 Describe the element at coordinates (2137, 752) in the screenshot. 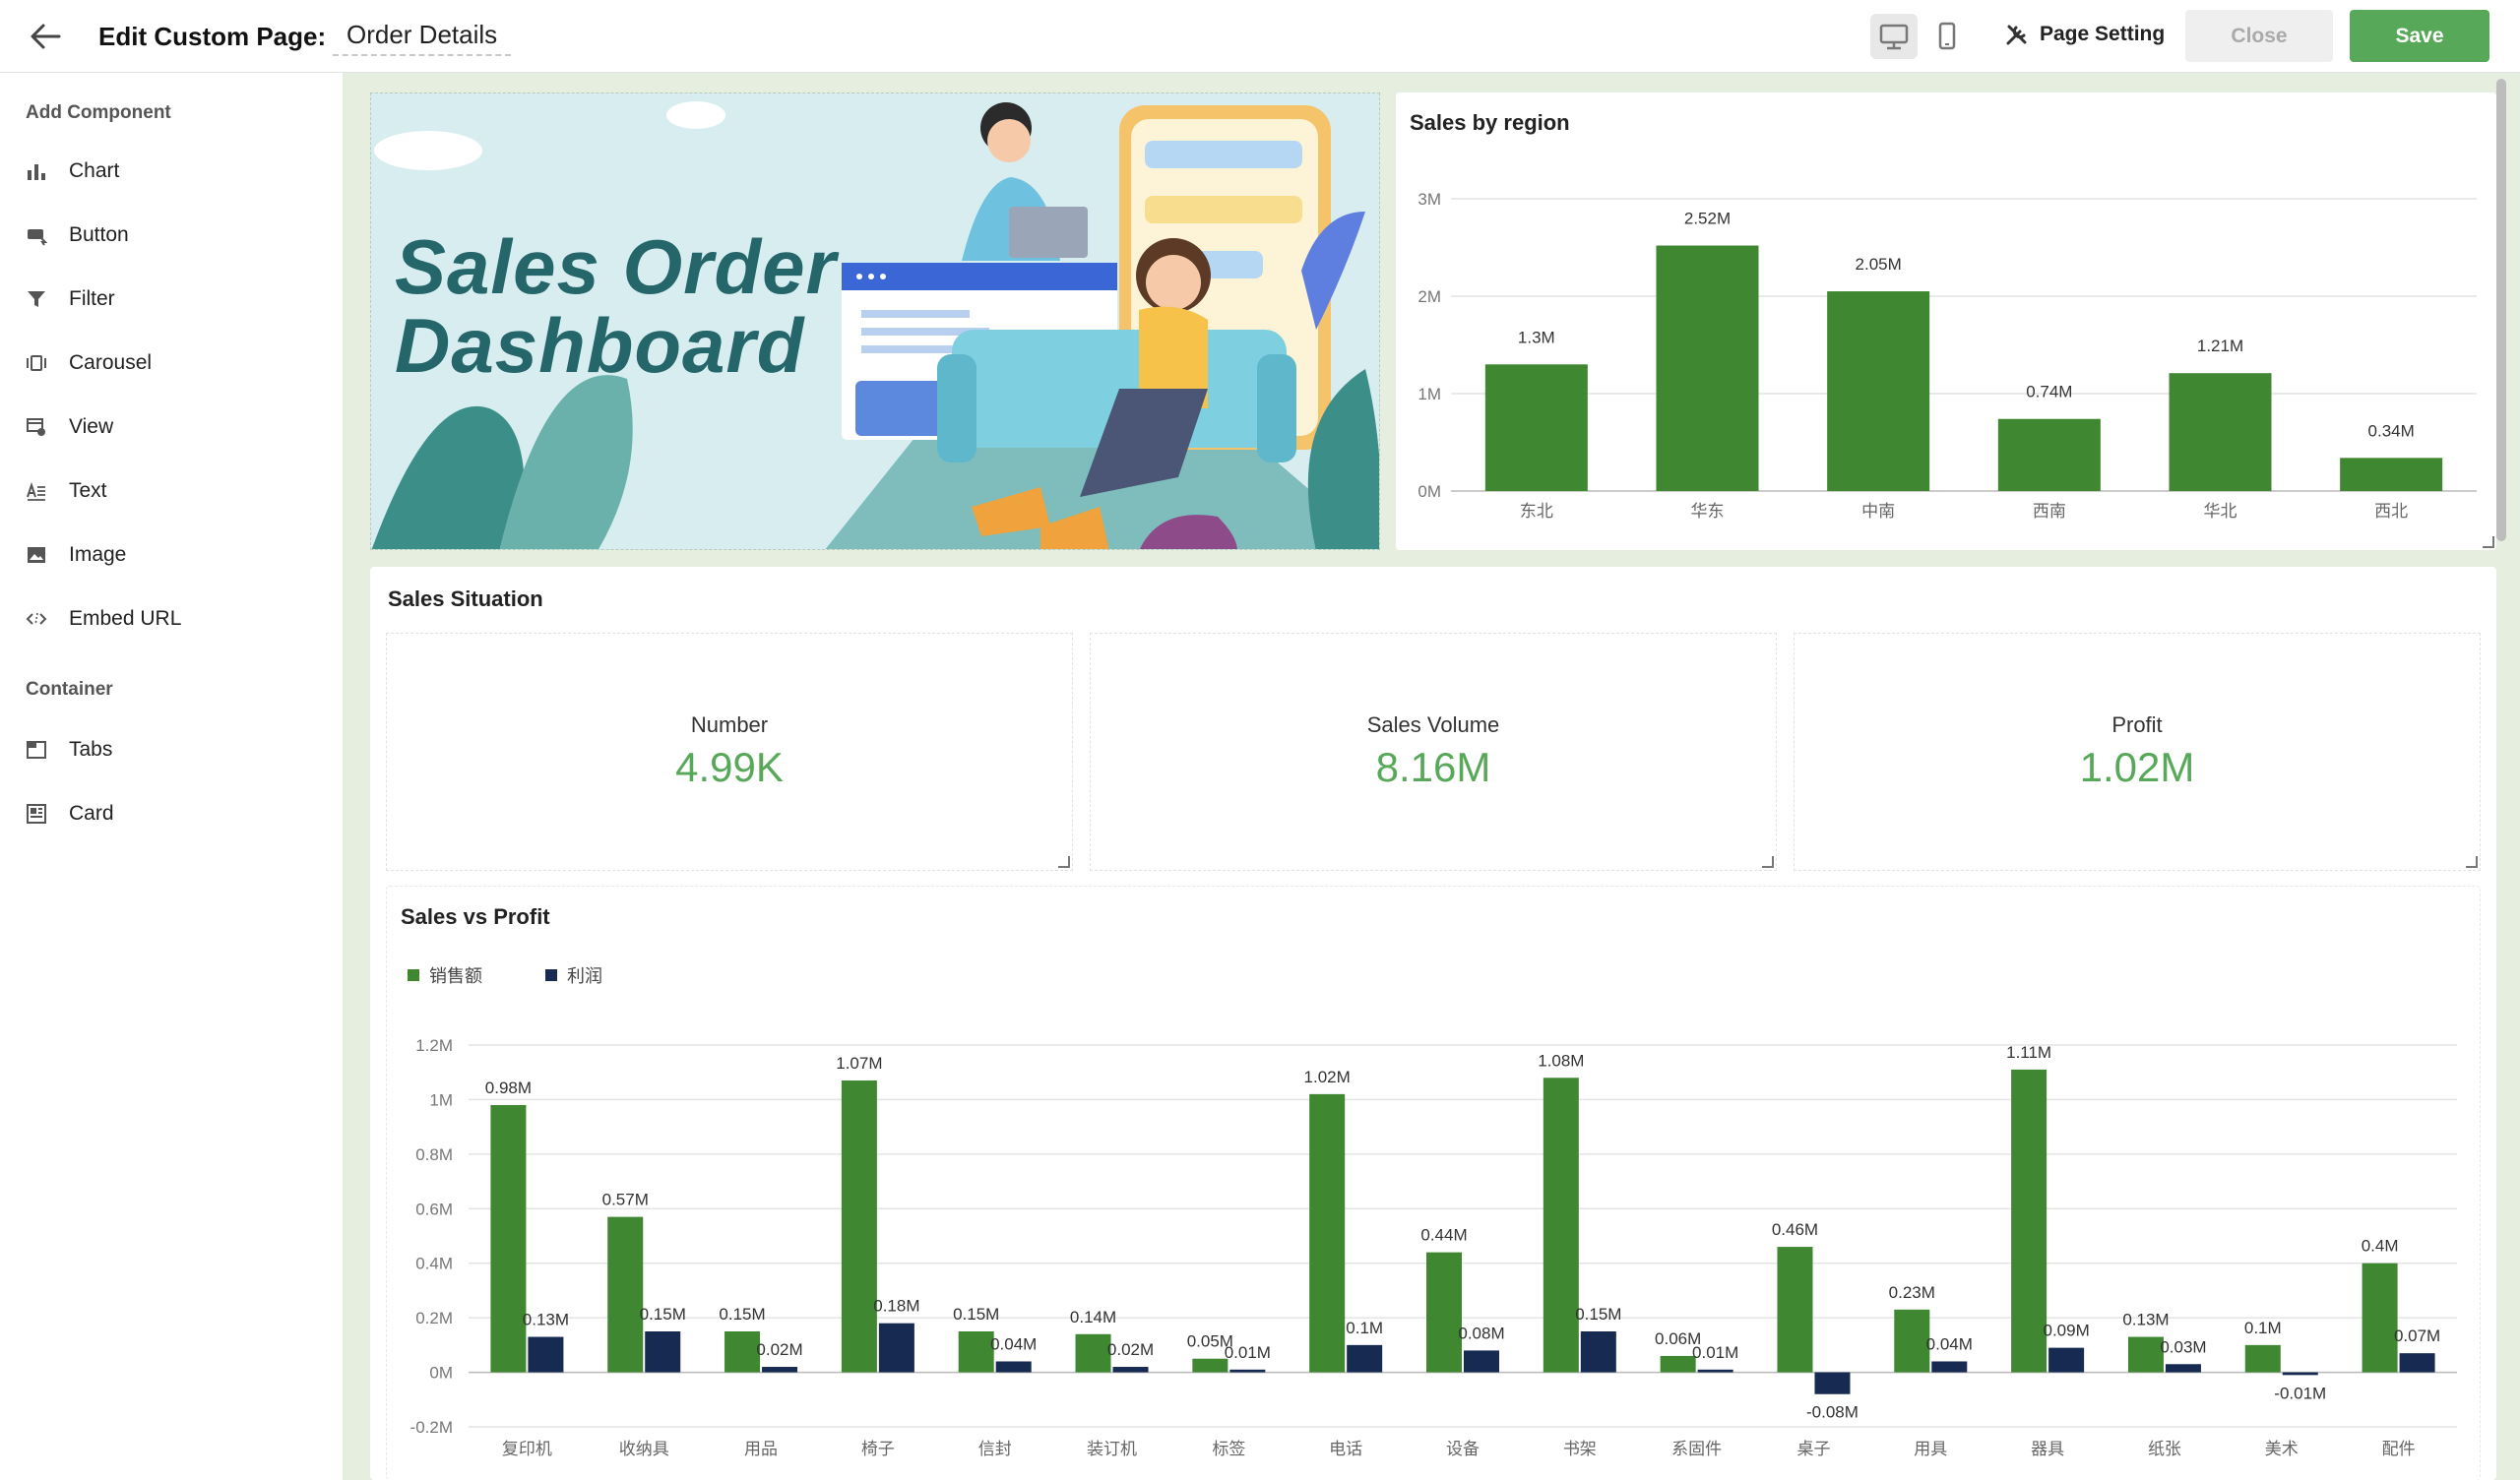

I see `metric-card-profit: Profit 1.02M` at that location.